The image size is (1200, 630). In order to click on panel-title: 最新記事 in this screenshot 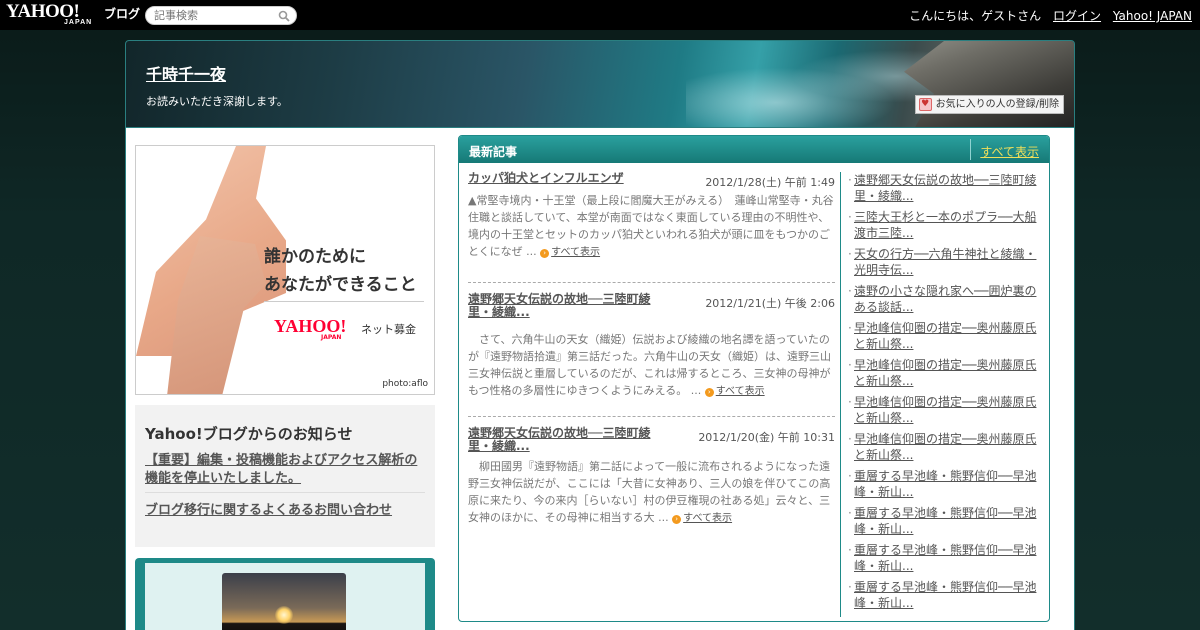, I will do `click(493, 152)`.